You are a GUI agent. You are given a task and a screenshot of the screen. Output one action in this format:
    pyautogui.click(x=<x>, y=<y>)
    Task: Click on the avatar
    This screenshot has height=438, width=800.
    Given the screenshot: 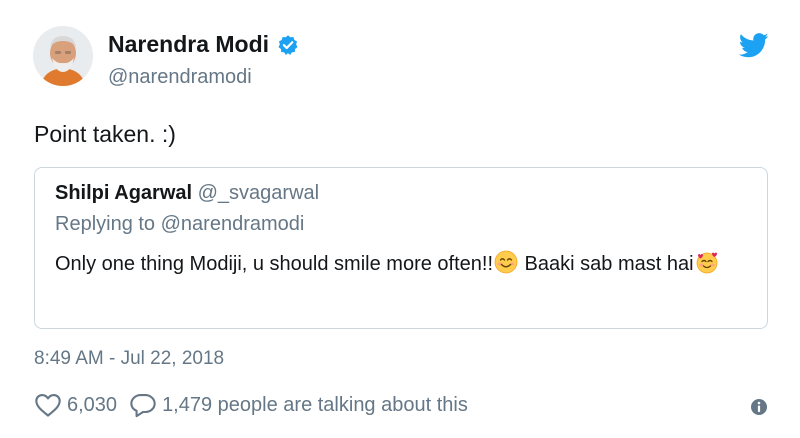 What is the action you would take?
    pyautogui.click(x=63, y=56)
    